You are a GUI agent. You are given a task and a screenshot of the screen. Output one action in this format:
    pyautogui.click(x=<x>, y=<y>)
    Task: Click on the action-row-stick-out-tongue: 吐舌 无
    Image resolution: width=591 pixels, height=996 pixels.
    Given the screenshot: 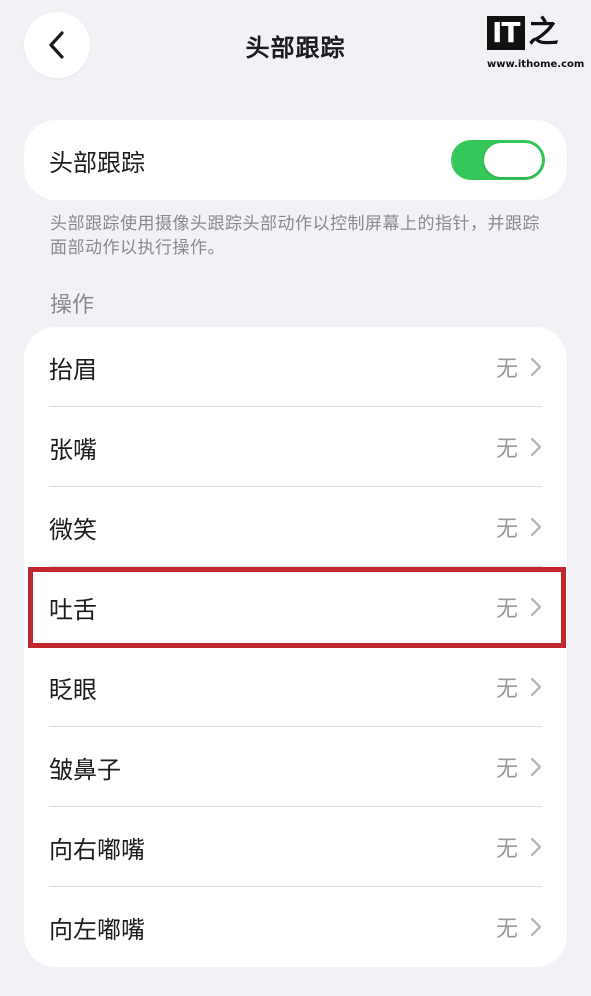 What is the action you would take?
    pyautogui.click(x=295, y=607)
    